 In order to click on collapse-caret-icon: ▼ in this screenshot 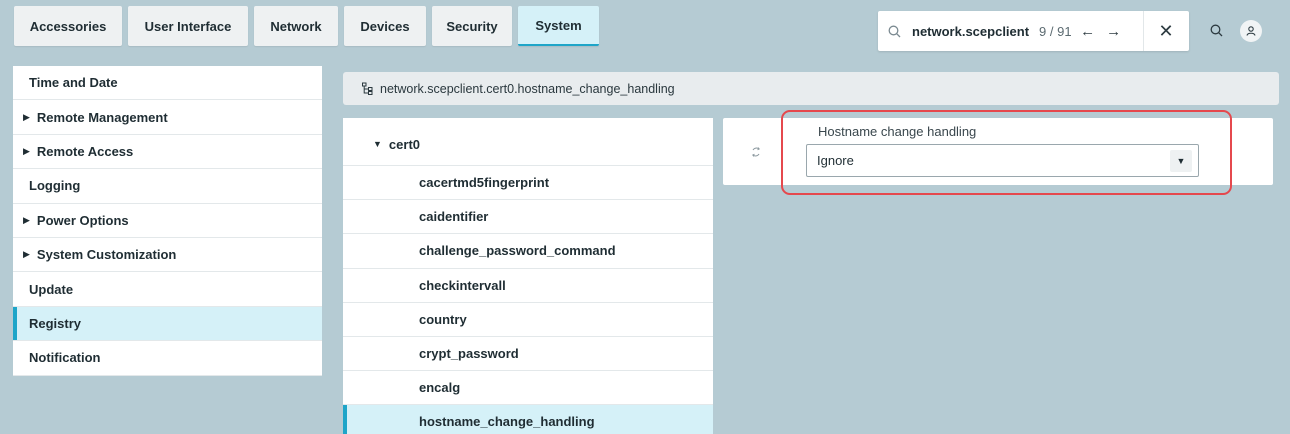, I will do `click(377, 144)`.